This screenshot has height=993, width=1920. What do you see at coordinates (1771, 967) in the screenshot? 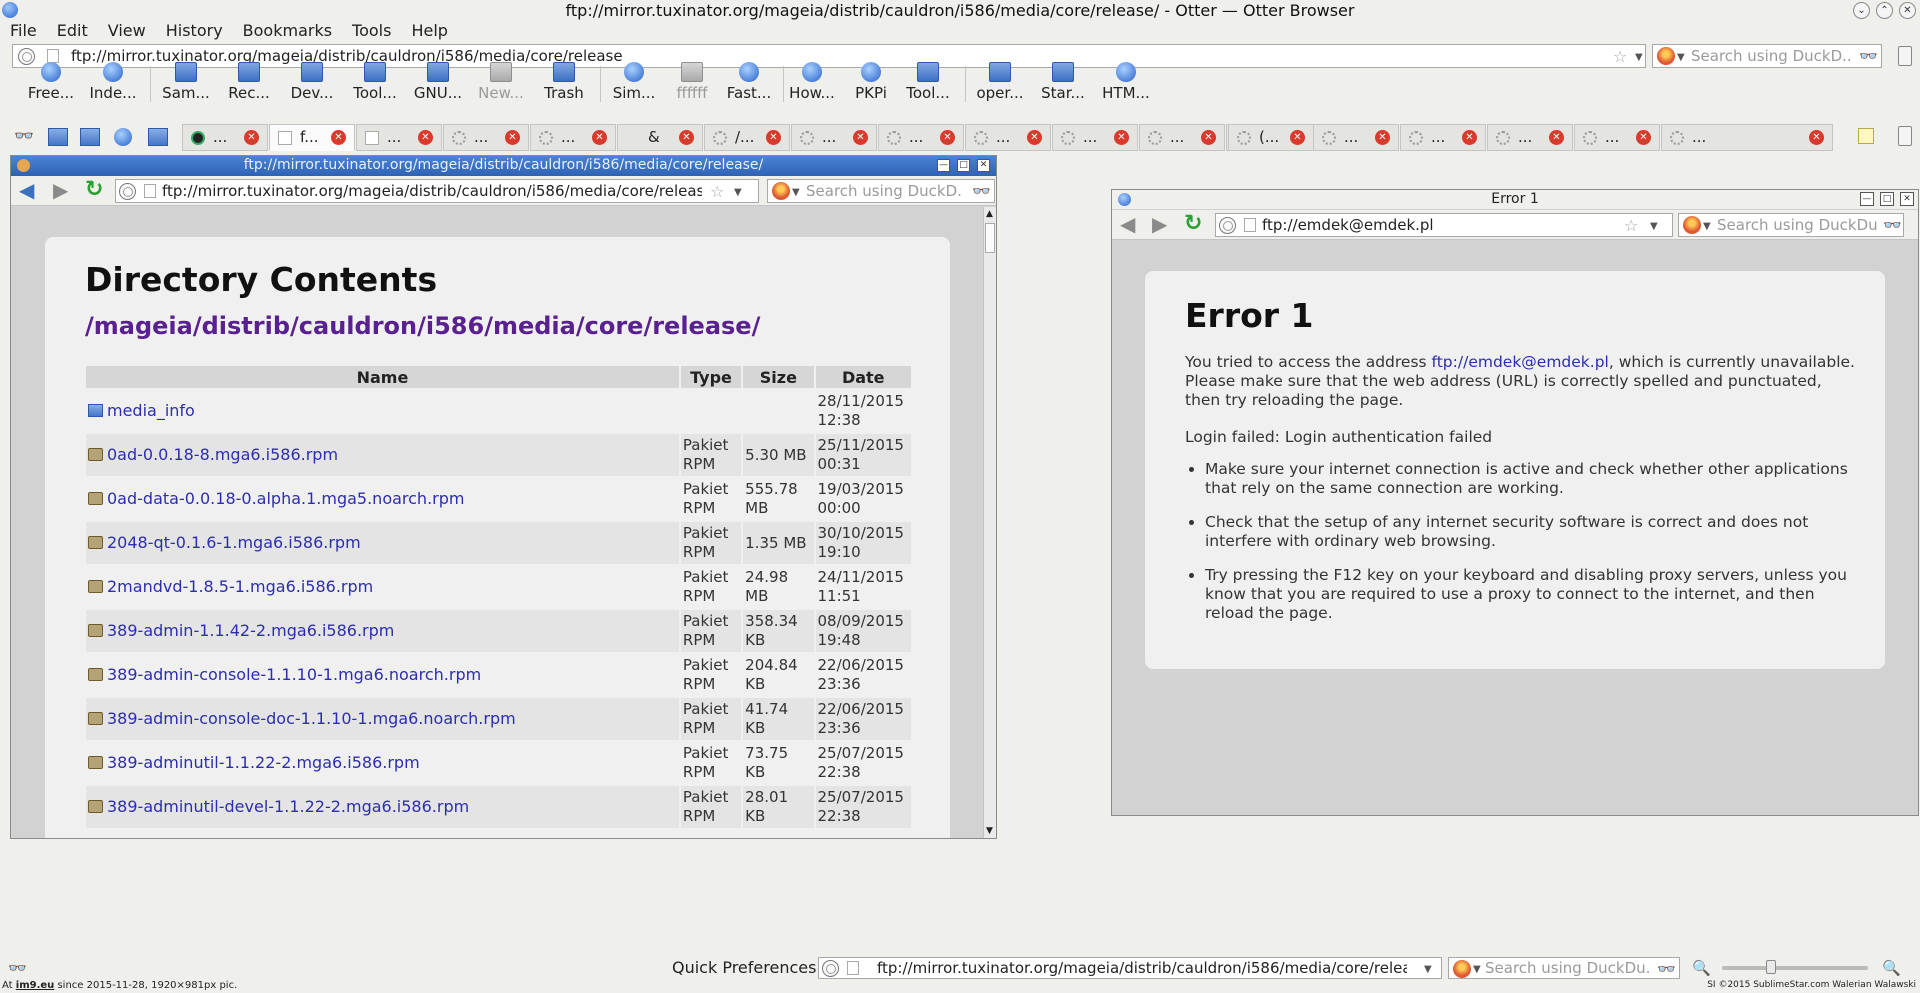
I see `zoom-slider-thumb` at bounding box center [1771, 967].